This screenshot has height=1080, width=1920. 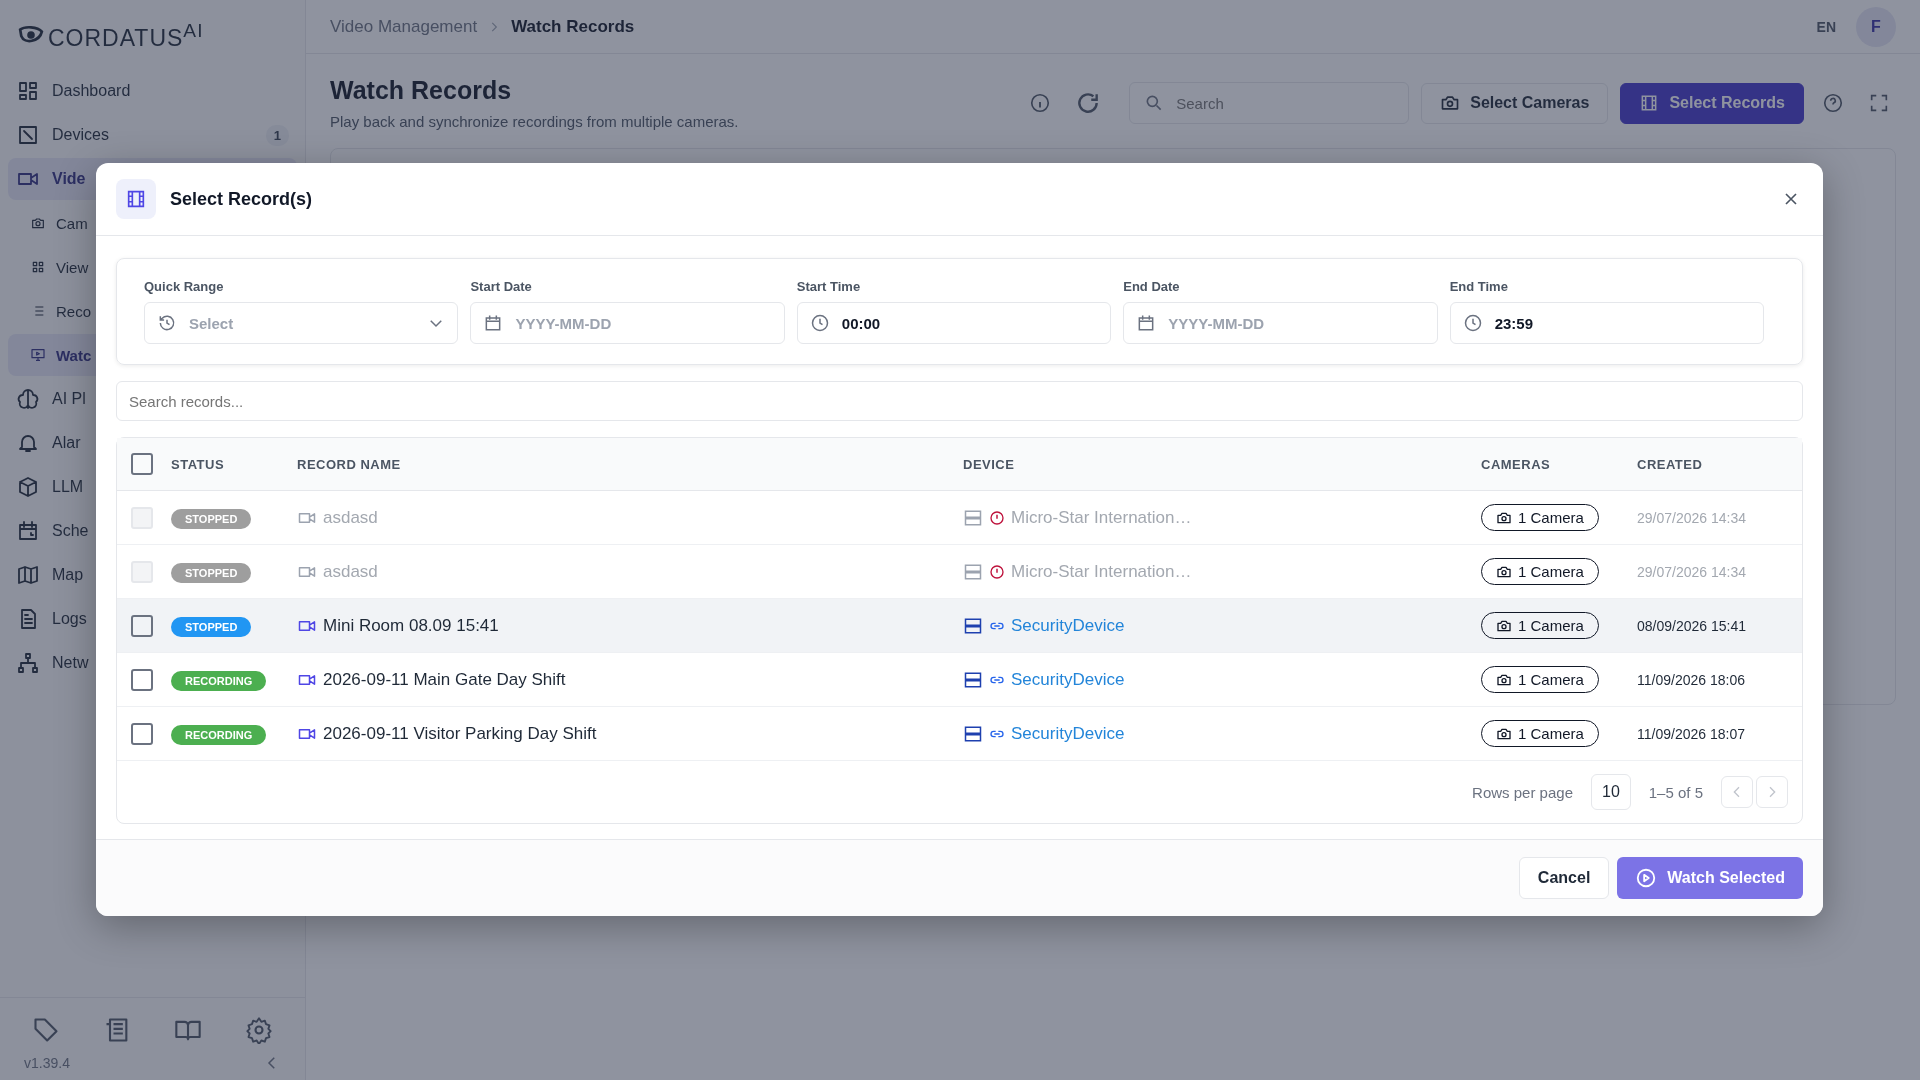 I want to click on logo-text: CORDATUS$^{AI}$, so click(x=126, y=36).